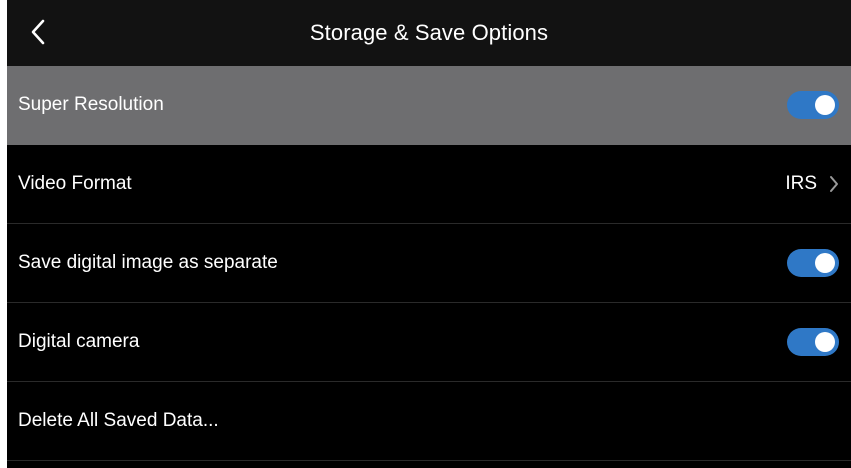  What do you see at coordinates (834, 184) in the screenshot?
I see `chevron-right-icon` at bounding box center [834, 184].